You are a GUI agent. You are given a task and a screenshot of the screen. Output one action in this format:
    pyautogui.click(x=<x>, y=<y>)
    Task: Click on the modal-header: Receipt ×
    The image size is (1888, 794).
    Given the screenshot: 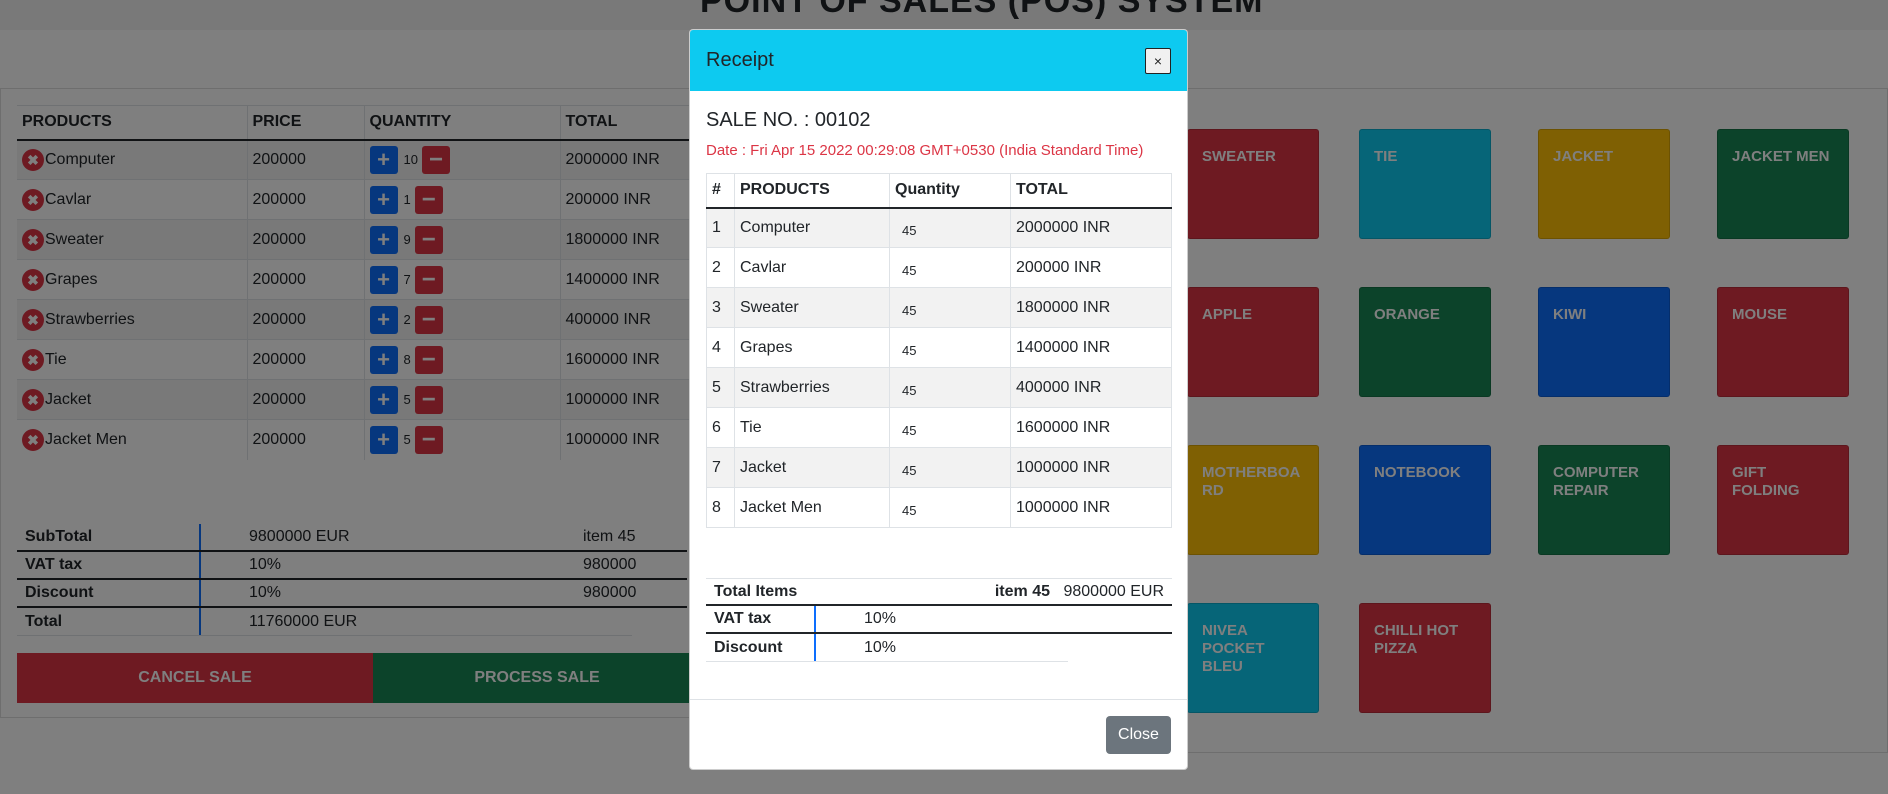 What is the action you would take?
    pyautogui.click(x=938, y=60)
    